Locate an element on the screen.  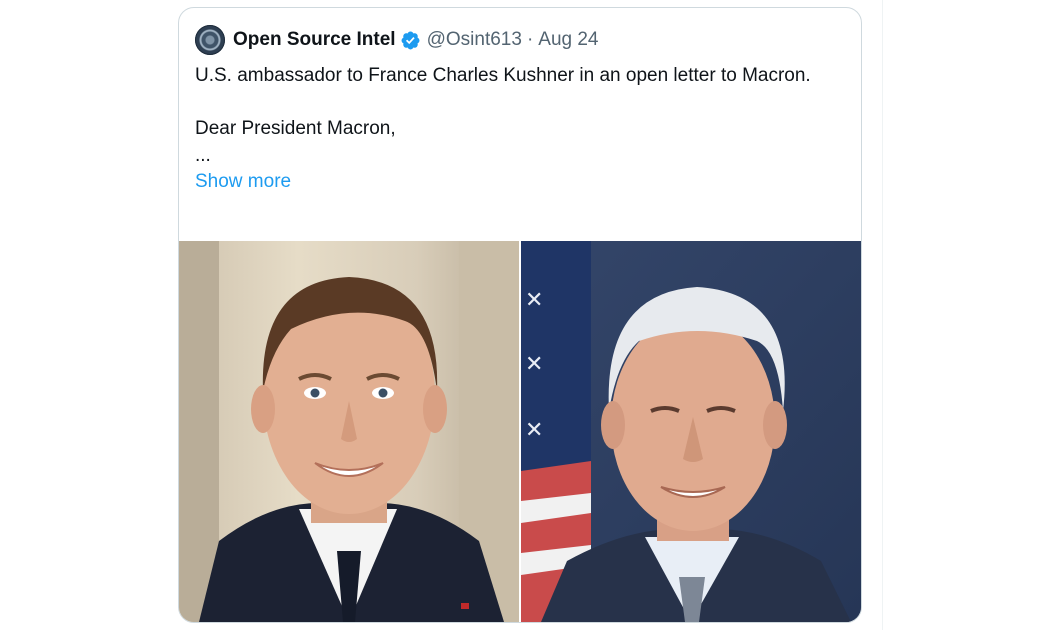
verified-badge-icon is located at coordinates (410, 40).